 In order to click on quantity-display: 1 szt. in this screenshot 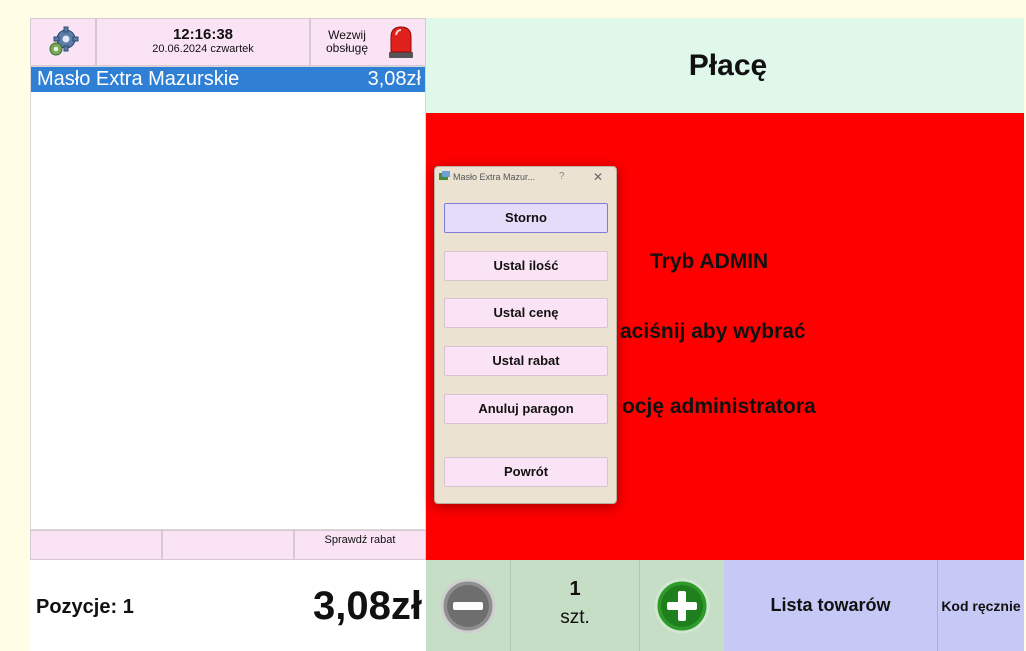, I will do `click(575, 605)`.